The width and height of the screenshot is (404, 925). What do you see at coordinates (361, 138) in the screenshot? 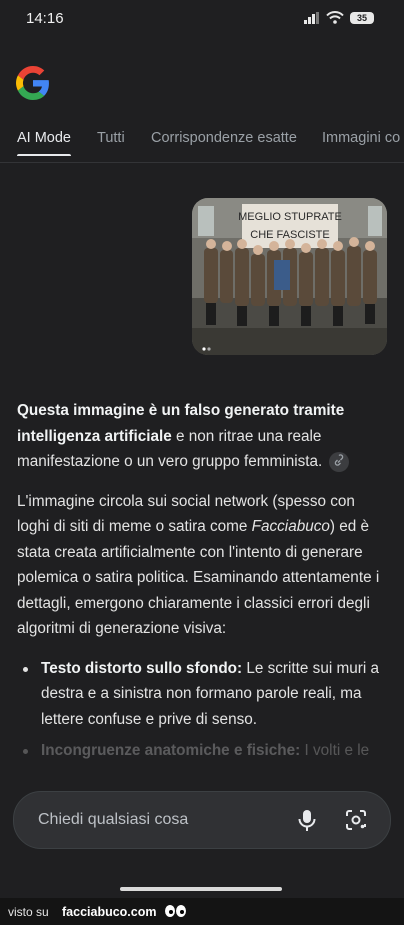
I see `tab-immagini: Immagini co` at bounding box center [361, 138].